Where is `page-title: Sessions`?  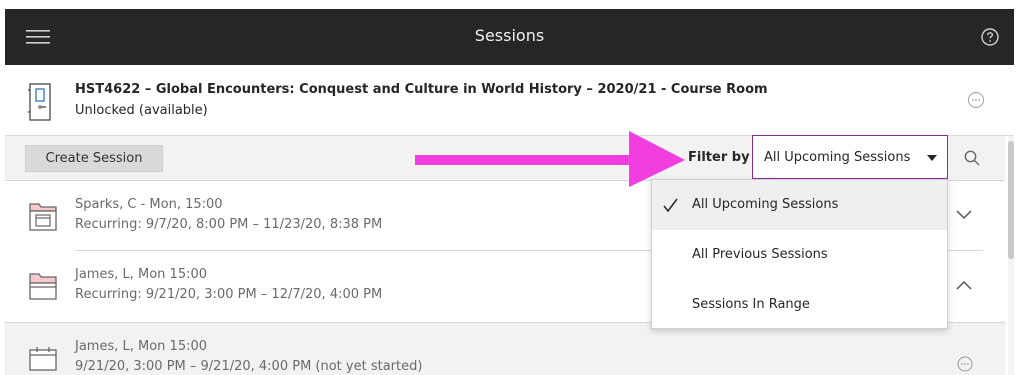
page-title: Sessions is located at coordinates (509, 35).